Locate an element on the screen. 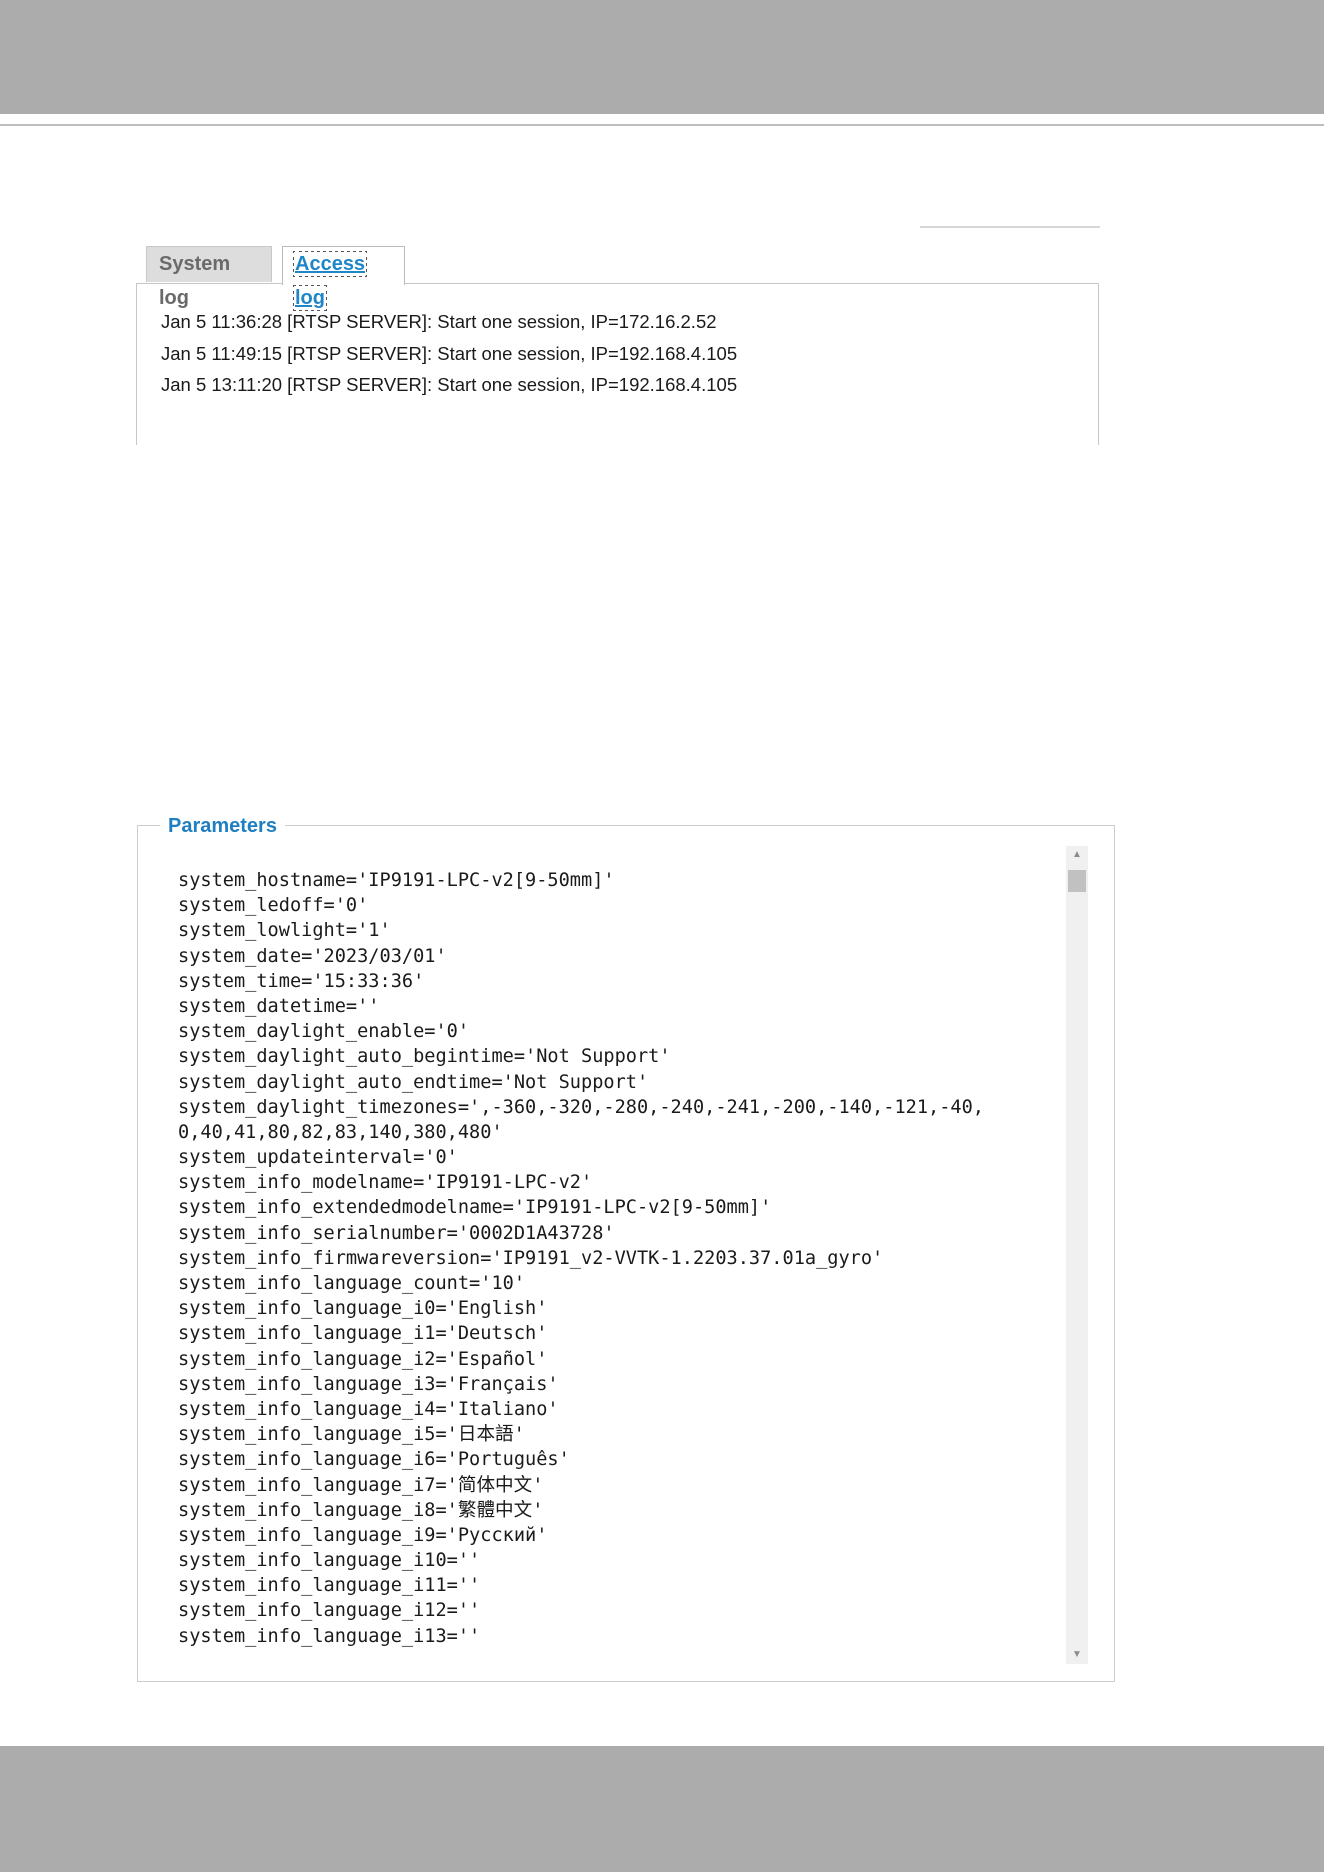  parameter-line: system_updateinterval='0' is located at coordinates (318, 1158).